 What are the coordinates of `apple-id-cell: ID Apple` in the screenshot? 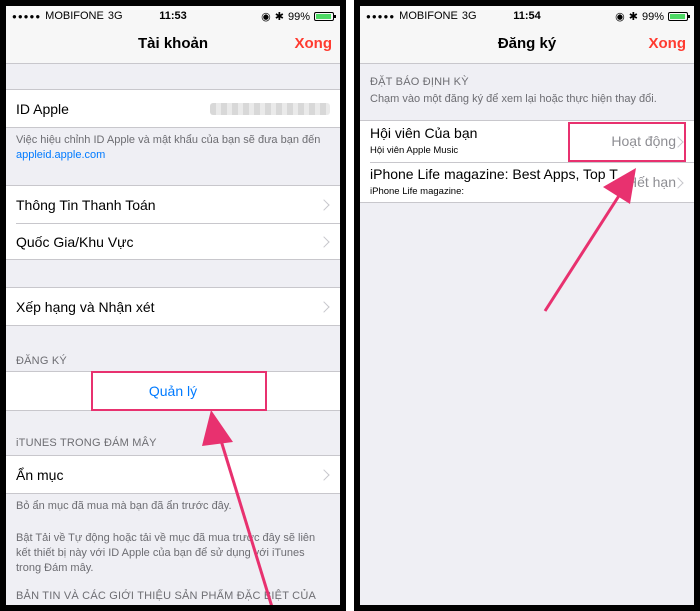 It's located at (173, 108).